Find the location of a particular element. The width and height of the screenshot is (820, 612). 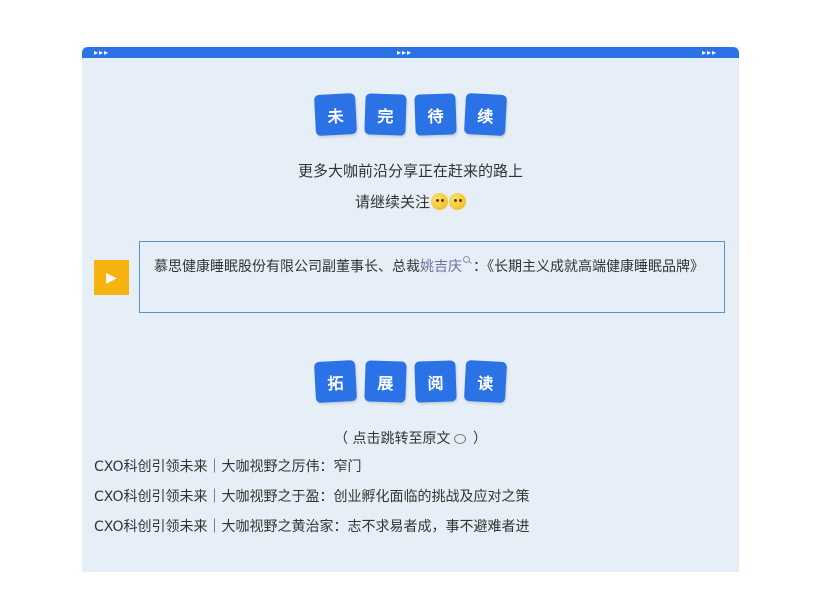

hint-open: （ 点击跳转至原文 is located at coordinates (392, 439).